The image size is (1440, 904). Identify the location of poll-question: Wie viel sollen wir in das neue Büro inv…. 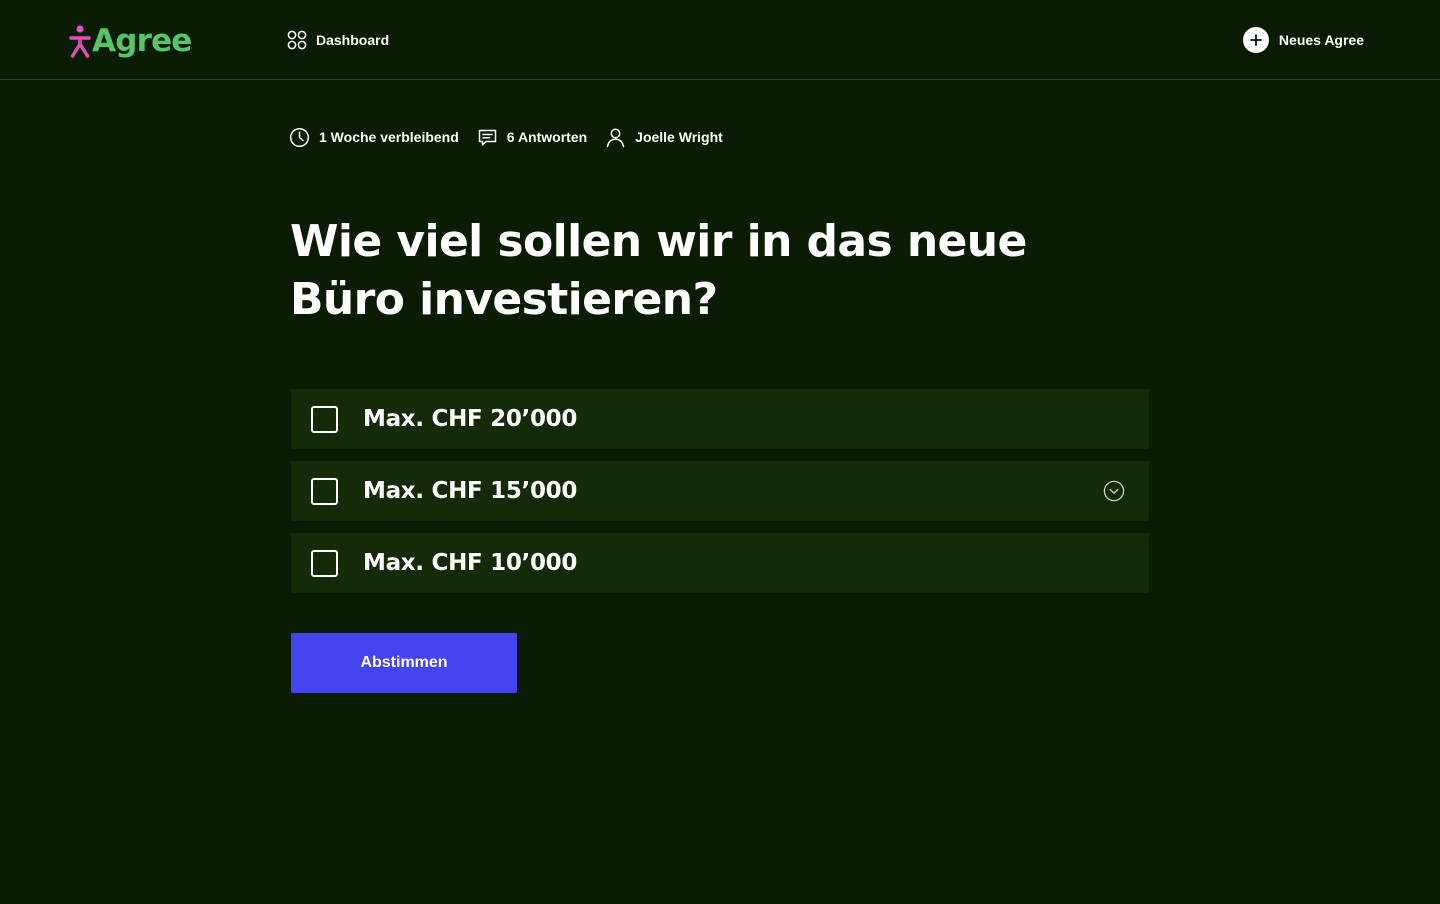
(658, 270).